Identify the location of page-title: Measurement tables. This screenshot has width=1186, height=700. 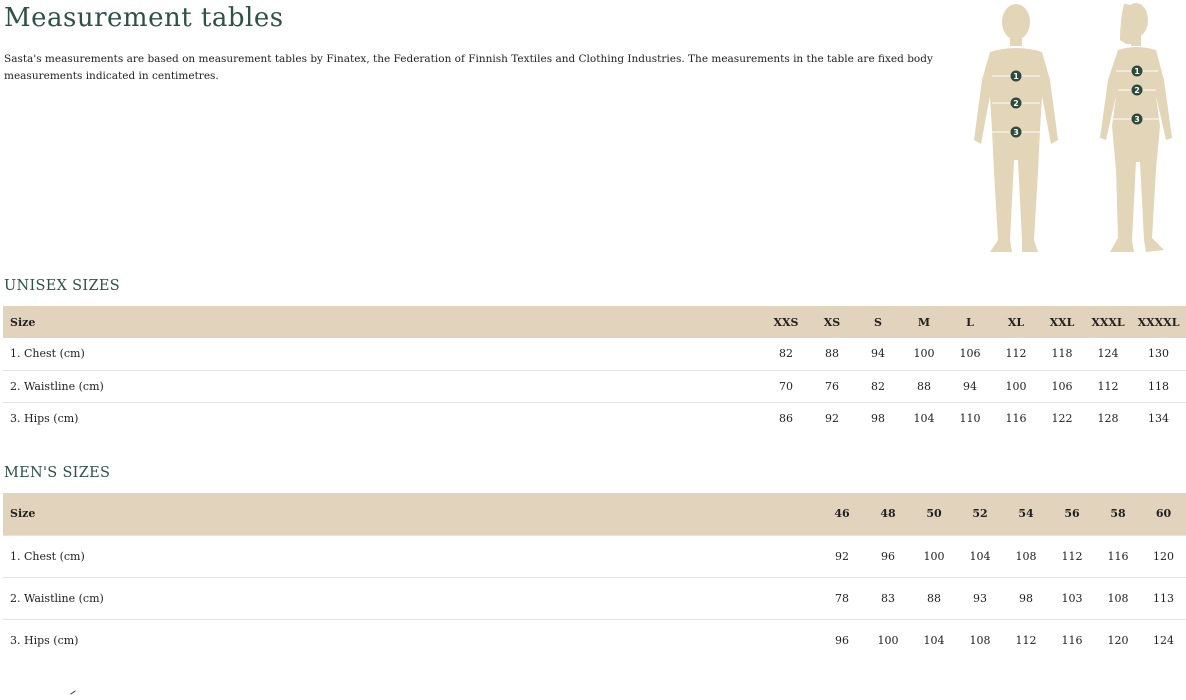
(144, 18).